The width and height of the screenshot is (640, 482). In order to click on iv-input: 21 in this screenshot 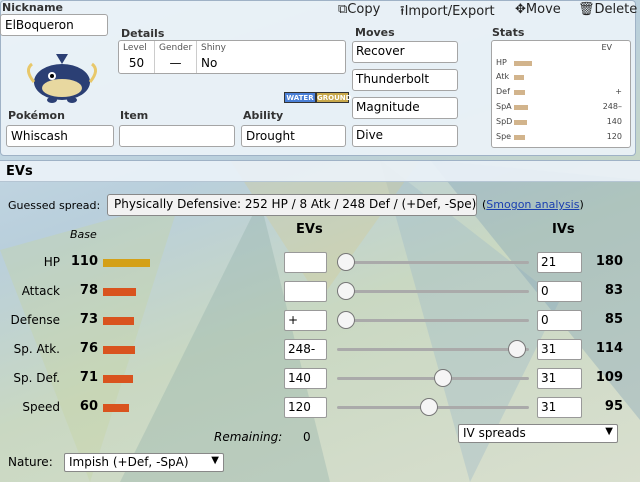, I will do `click(559, 262)`.